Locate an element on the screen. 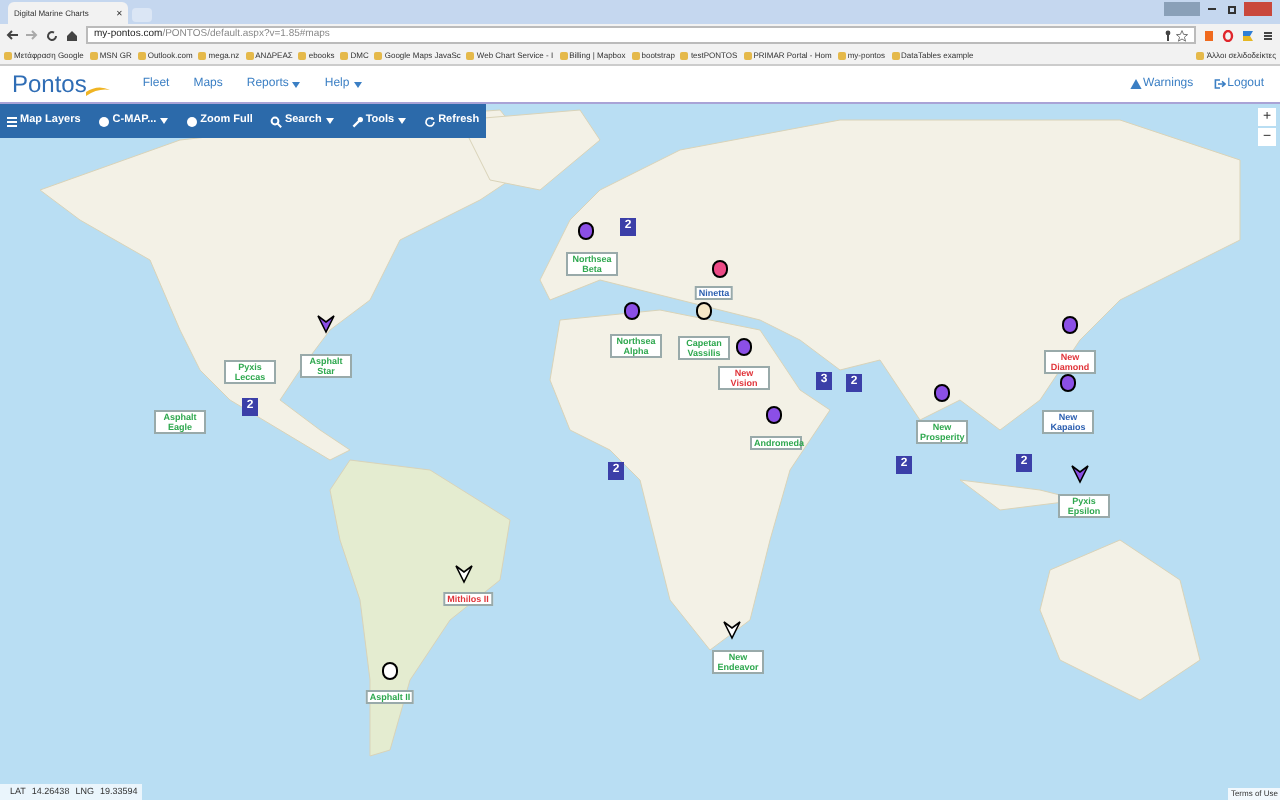 The width and height of the screenshot is (1280, 800). reload-icon is located at coordinates (52, 35).